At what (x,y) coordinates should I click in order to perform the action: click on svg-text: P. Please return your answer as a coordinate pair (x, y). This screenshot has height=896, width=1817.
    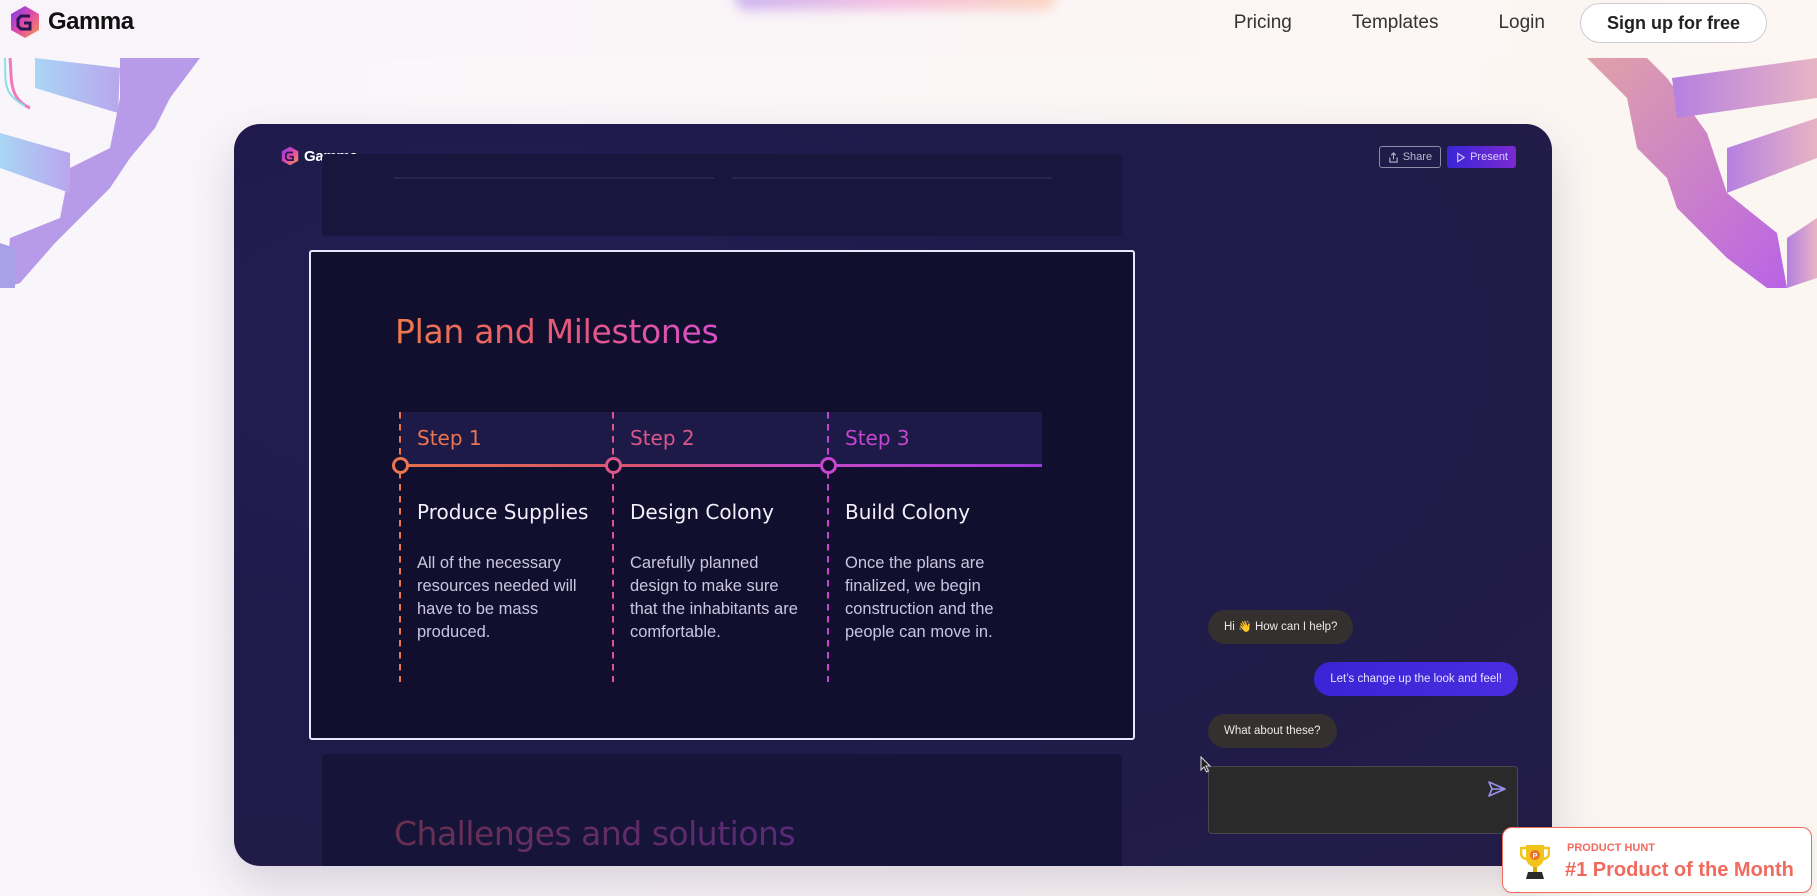
    Looking at the image, I should click on (1535, 856).